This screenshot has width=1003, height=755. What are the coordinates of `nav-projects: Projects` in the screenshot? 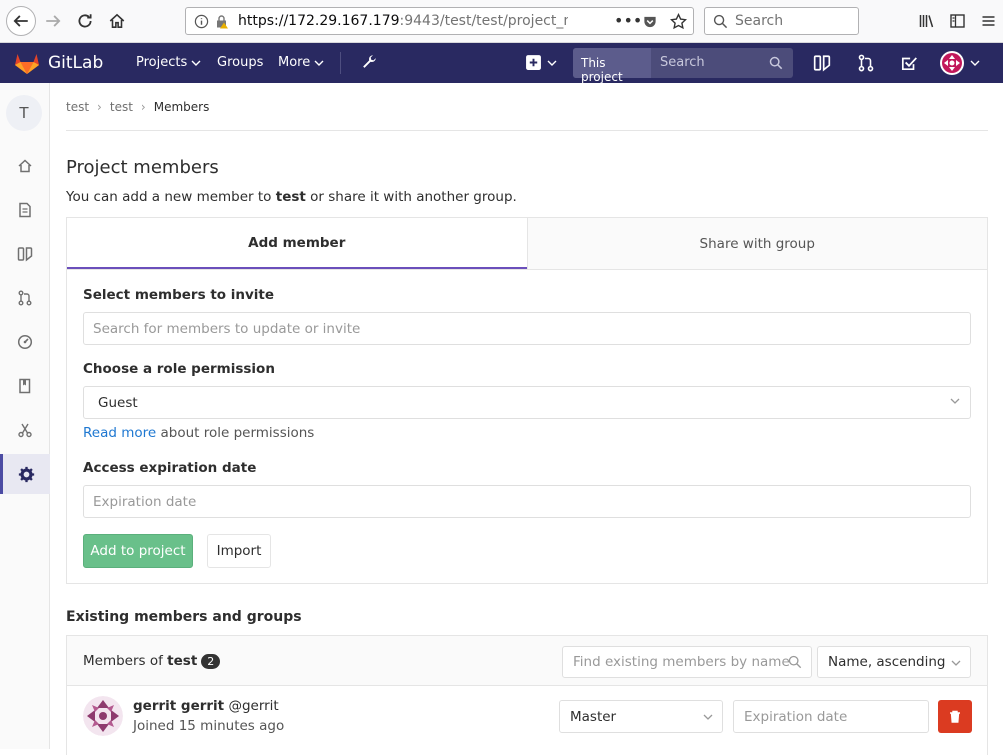 It's located at (168, 62).